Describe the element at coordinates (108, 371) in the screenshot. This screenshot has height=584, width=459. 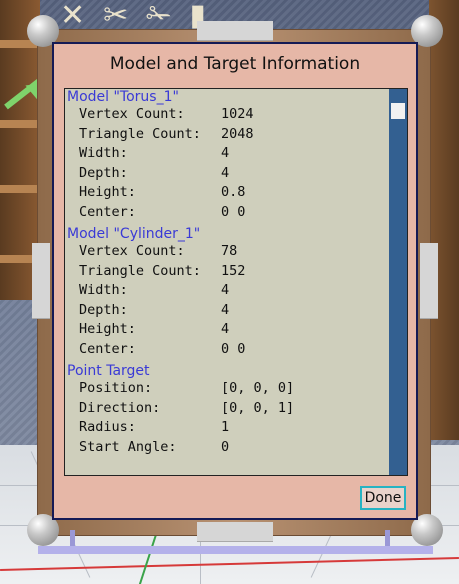
I see `section-title-point-target: Point Target` at that location.